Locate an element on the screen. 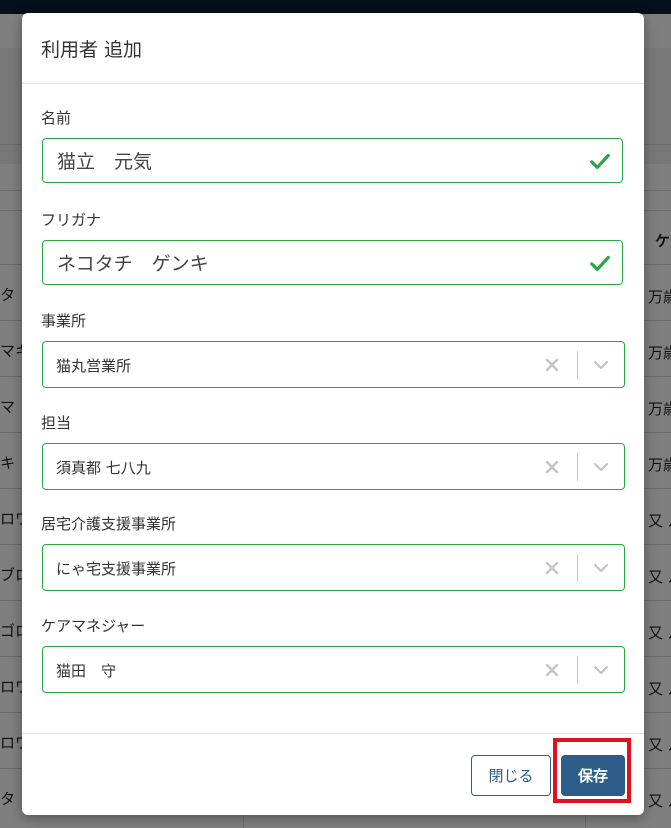 Image resolution: width=671 pixels, height=828 pixels. home-care-office-label: 居宅介護支援事業所 is located at coordinates (109, 524).